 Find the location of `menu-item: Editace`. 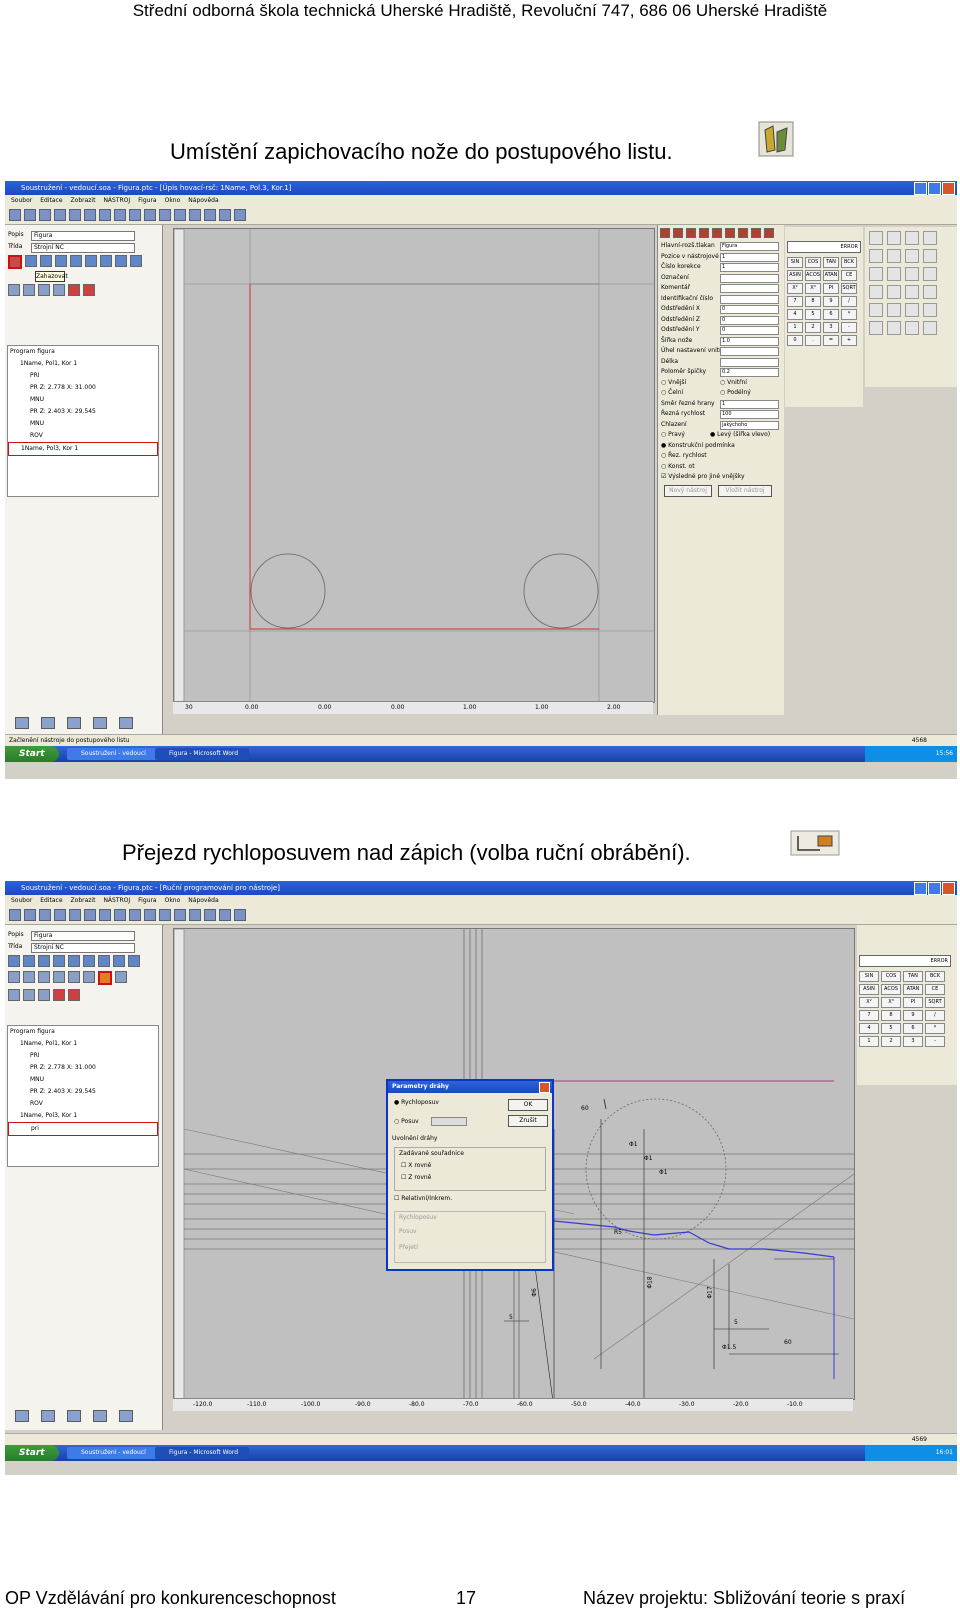

menu-item: Editace is located at coordinates (51, 200).